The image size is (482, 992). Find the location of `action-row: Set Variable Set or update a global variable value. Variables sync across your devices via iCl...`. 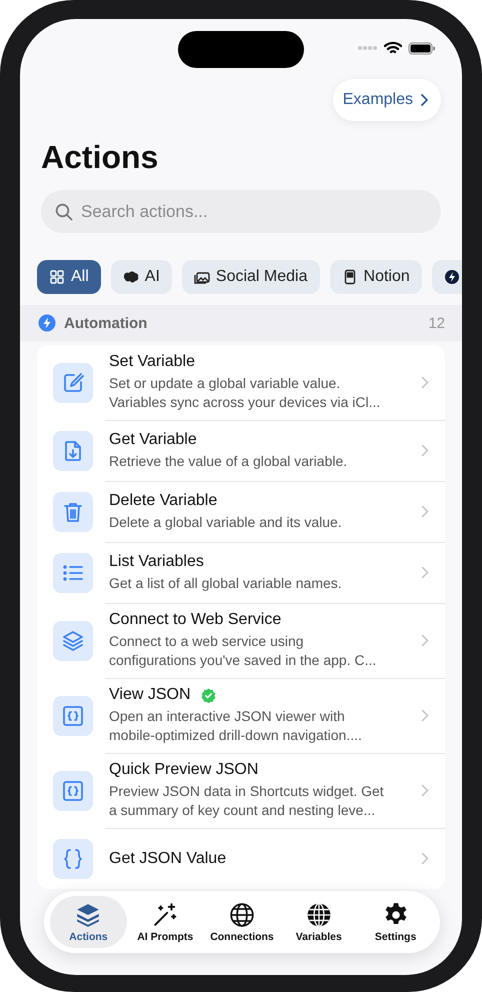

action-row: Set Variable Set or update a global variable value. Variables sync across your devices via iCl... is located at coordinates (241, 382).